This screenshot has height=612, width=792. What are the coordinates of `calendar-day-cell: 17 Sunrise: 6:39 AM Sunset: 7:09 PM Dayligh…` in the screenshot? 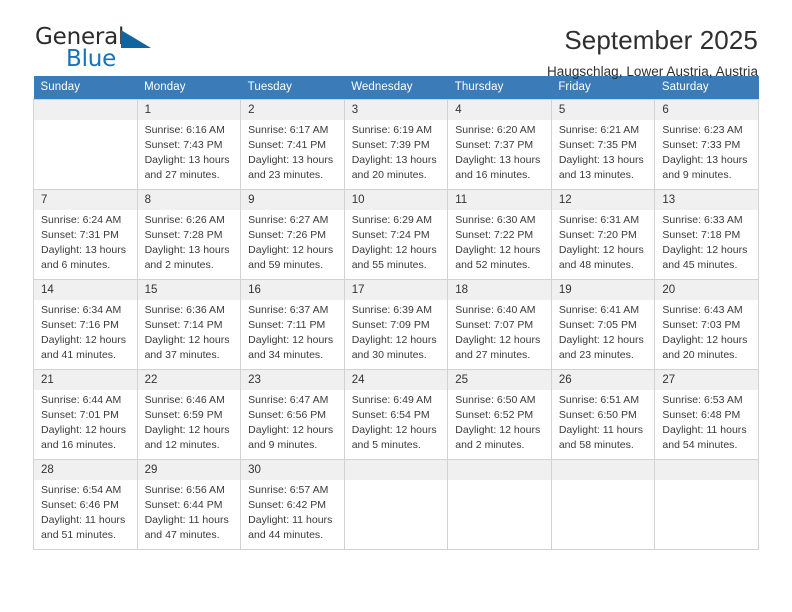 It's located at (396, 324).